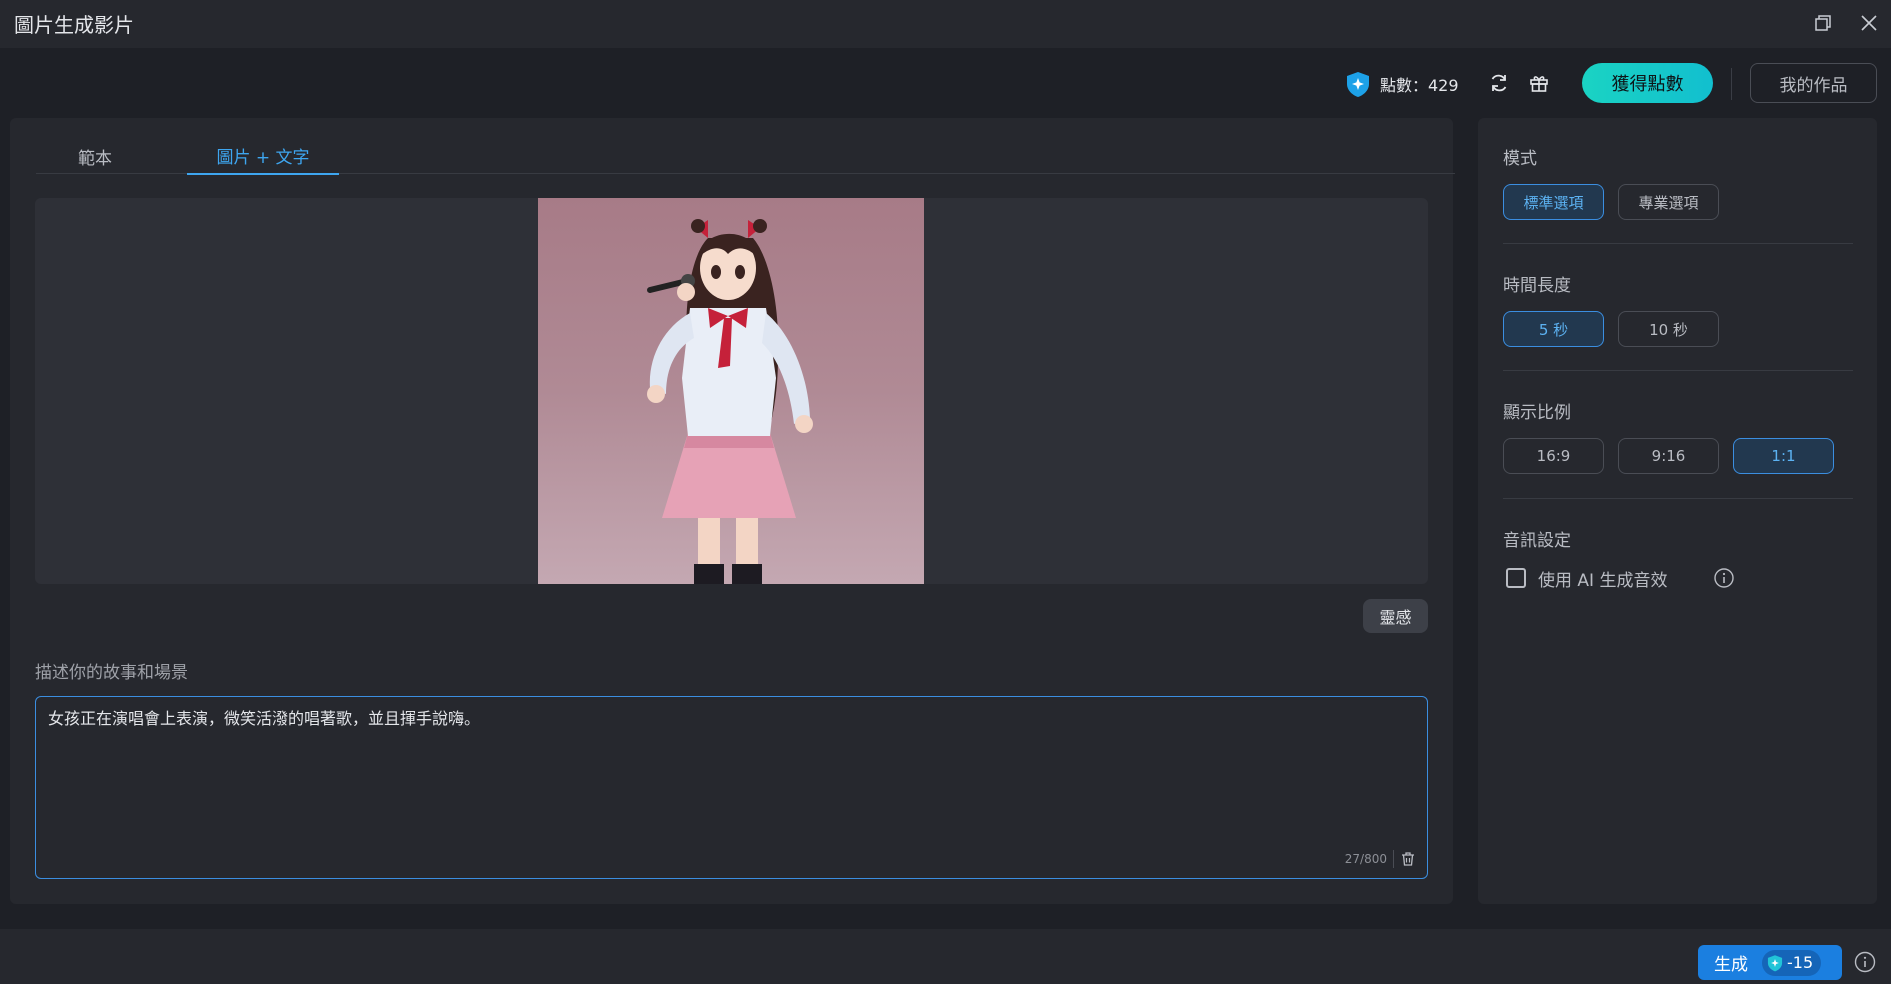 Image resolution: width=1891 pixels, height=984 pixels. I want to click on char-count: 27/800, so click(1365, 859).